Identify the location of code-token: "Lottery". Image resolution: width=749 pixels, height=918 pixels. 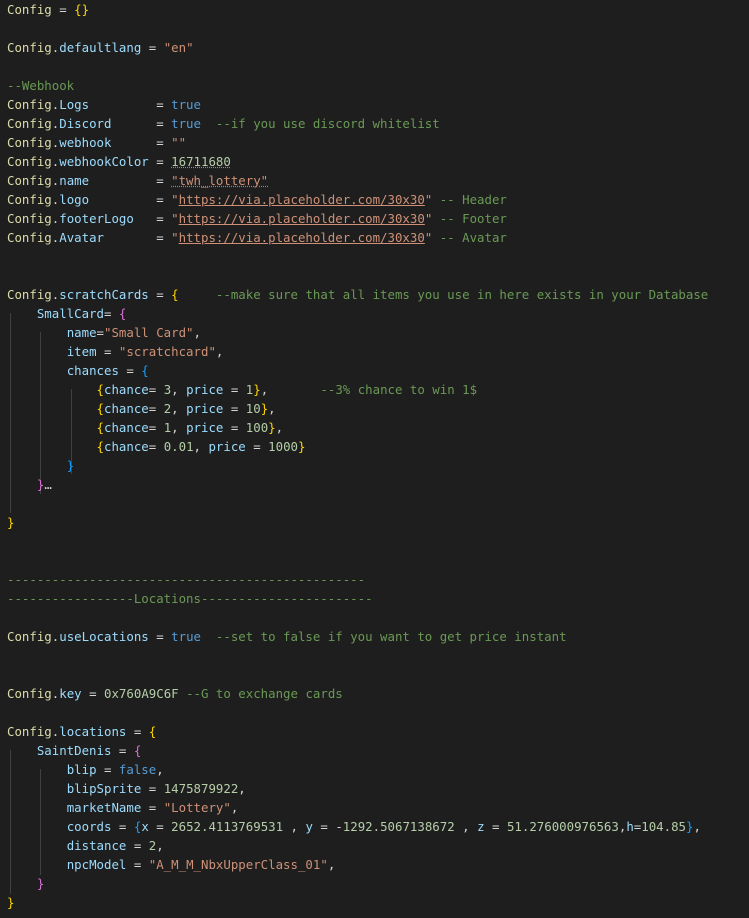
(197, 807).